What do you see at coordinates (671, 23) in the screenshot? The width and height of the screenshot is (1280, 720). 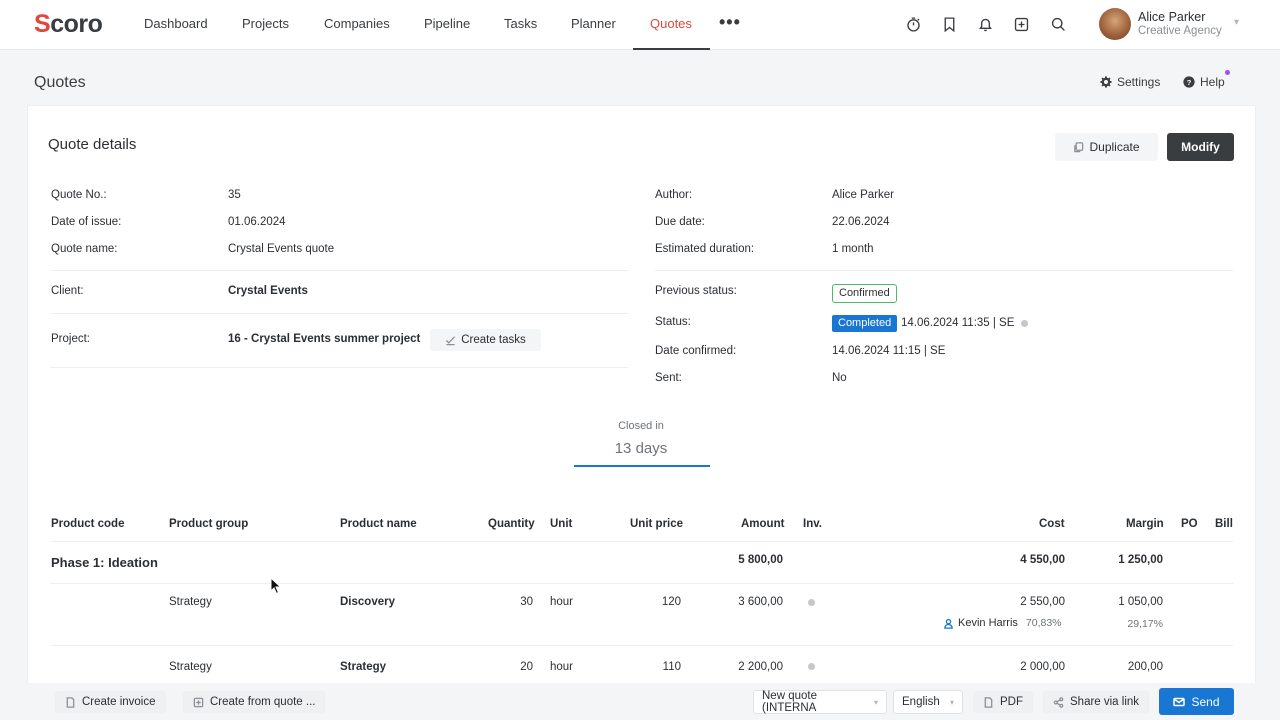 I see `nav-quotes: Quotes` at bounding box center [671, 23].